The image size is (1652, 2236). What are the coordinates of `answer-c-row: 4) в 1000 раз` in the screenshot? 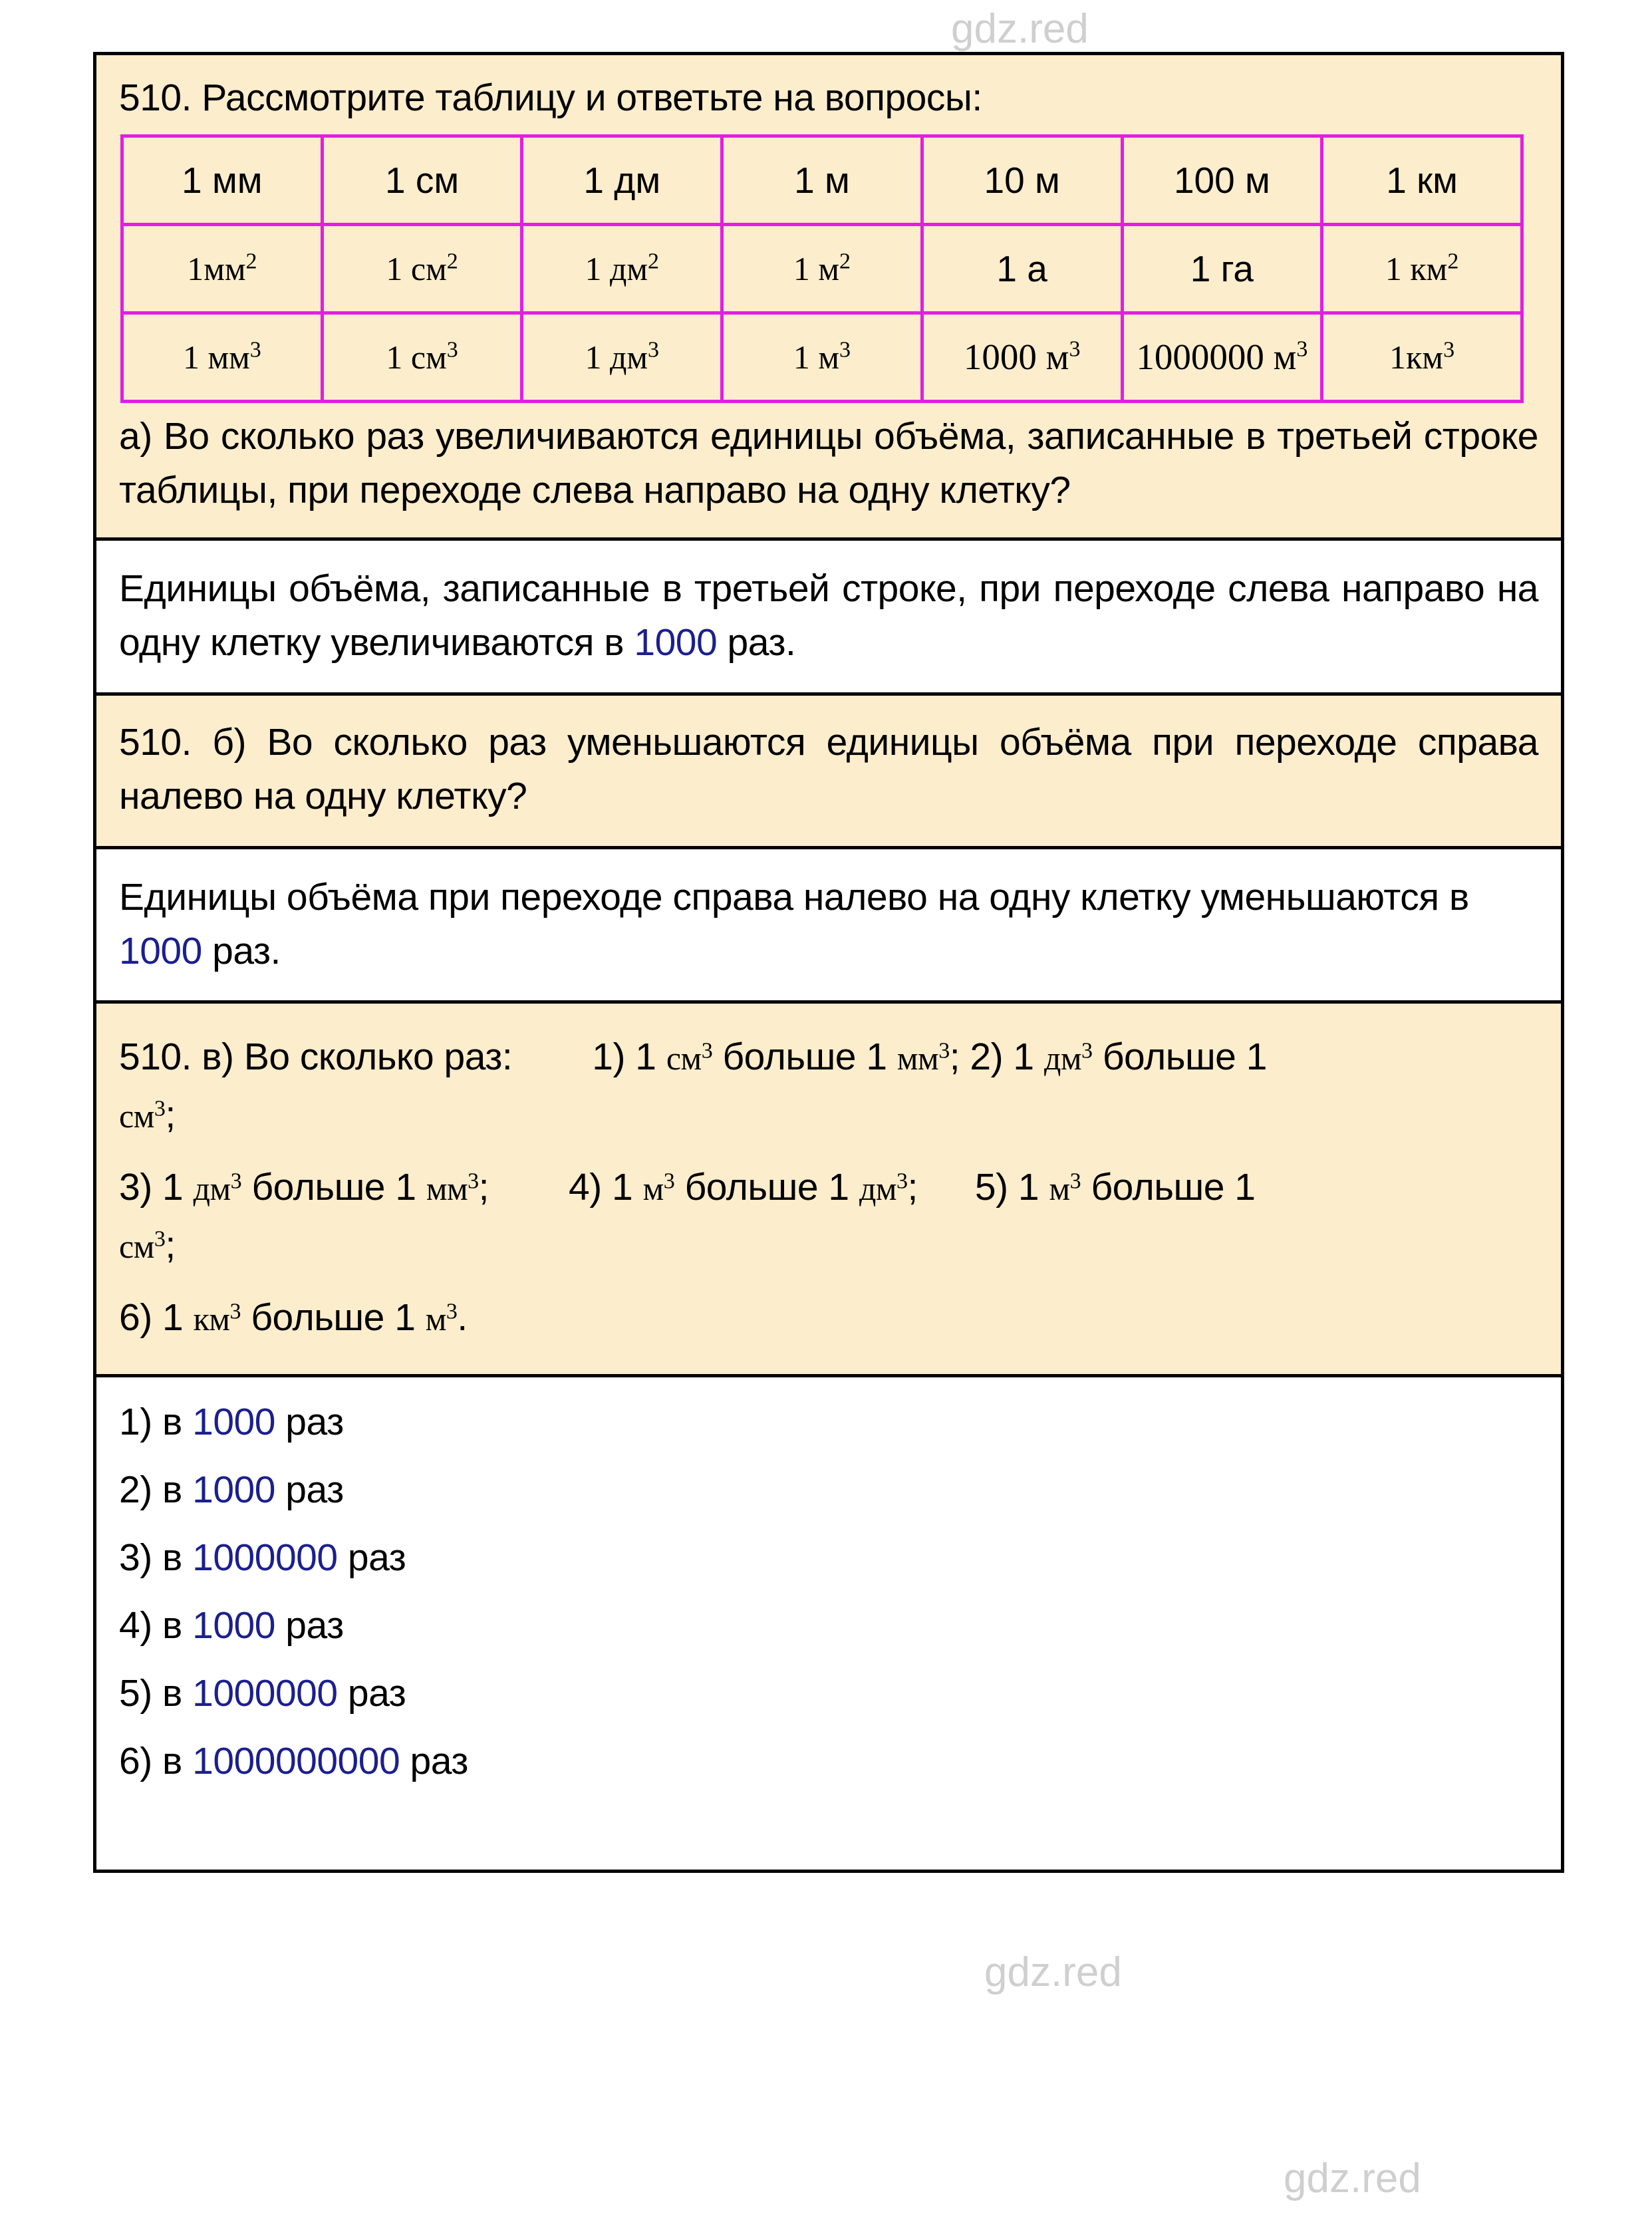 It's located at (231, 1626).